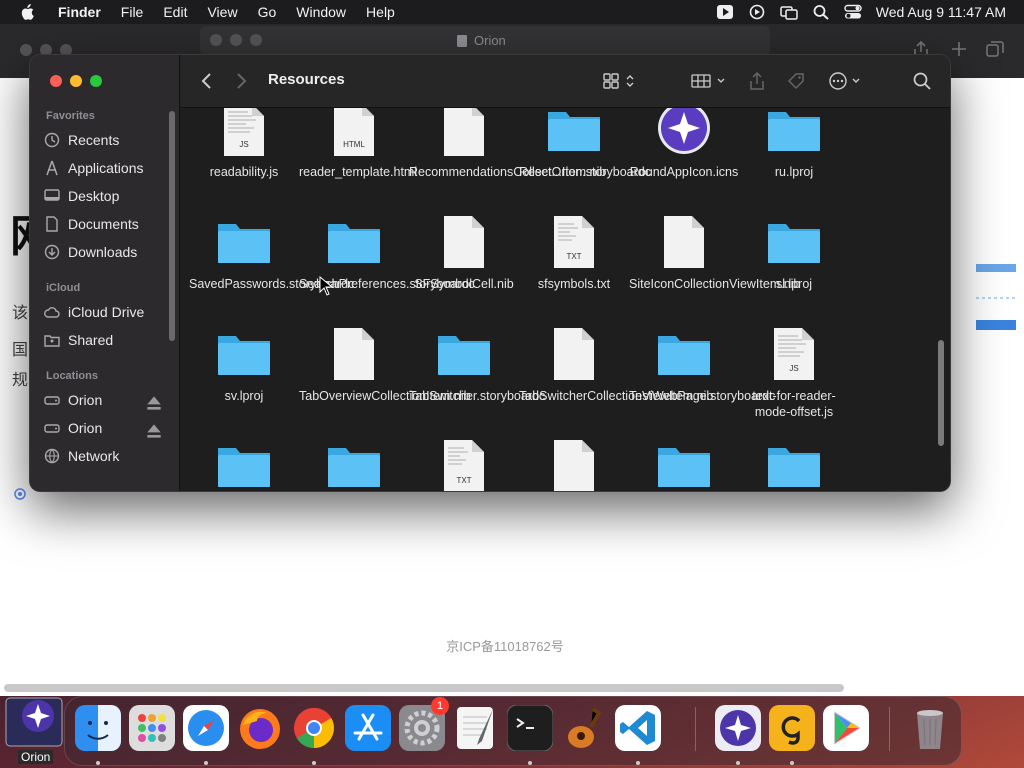 The width and height of the screenshot is (1024, 768). Describe the element at coordinates (922, 81) in the screenshot. I see `search-icon` at that location.